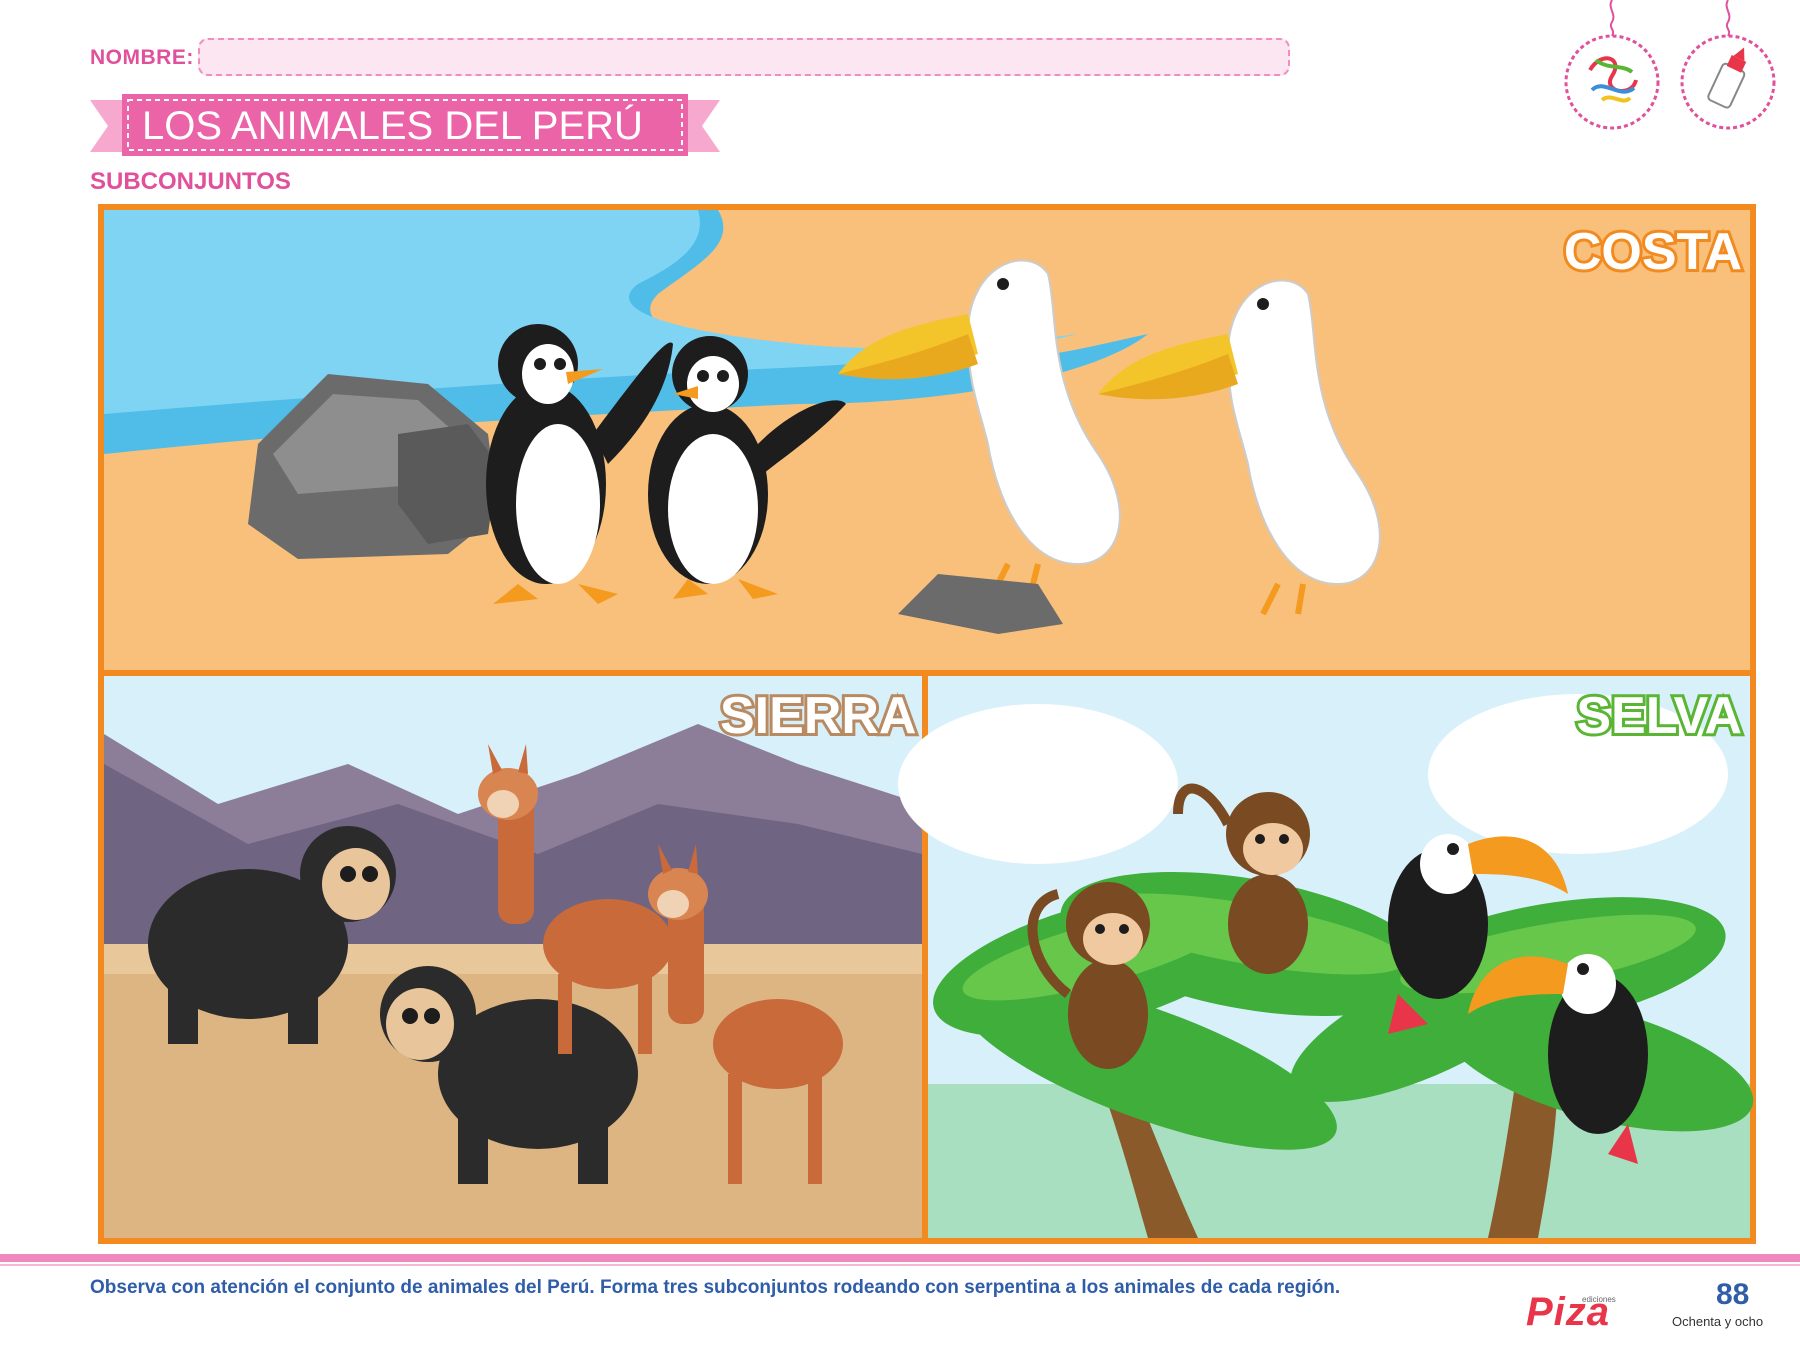 This screenshot has height=1363, width=1800. Describe the element at coordinates (744, 57) in the screenshot. I see `nombre-field` at that location.